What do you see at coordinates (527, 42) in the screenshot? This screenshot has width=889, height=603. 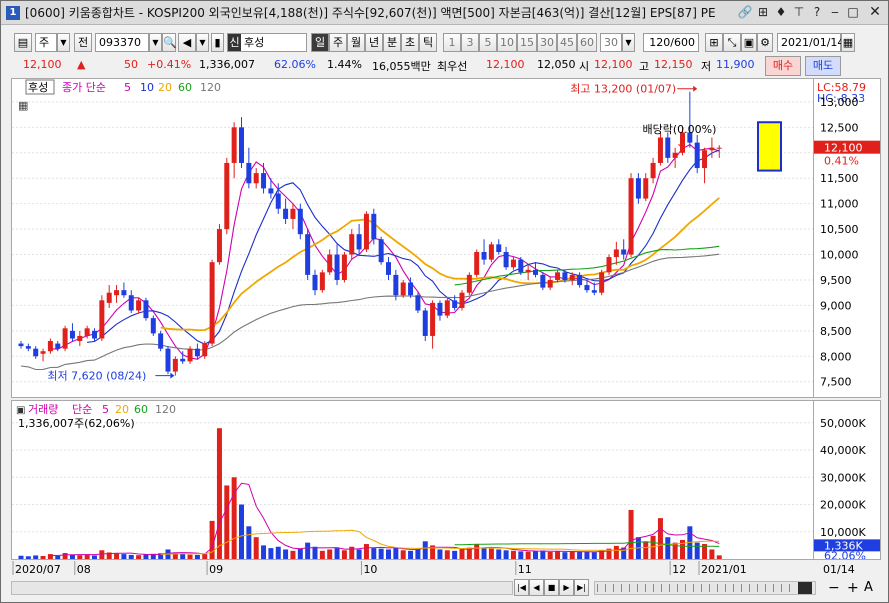 I see `interval-15: 15` at bounding box center [527, 42].